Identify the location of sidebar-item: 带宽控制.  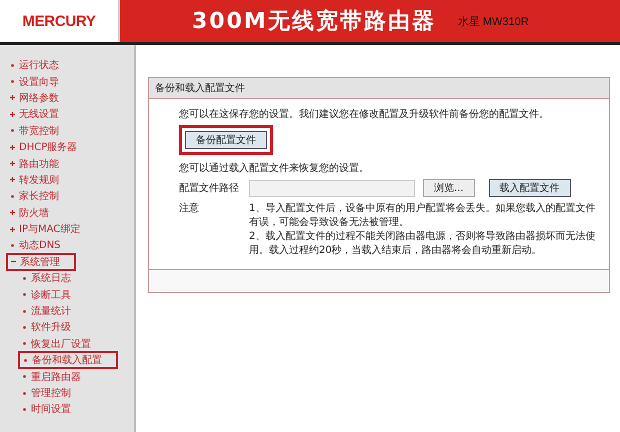
(34, 131).